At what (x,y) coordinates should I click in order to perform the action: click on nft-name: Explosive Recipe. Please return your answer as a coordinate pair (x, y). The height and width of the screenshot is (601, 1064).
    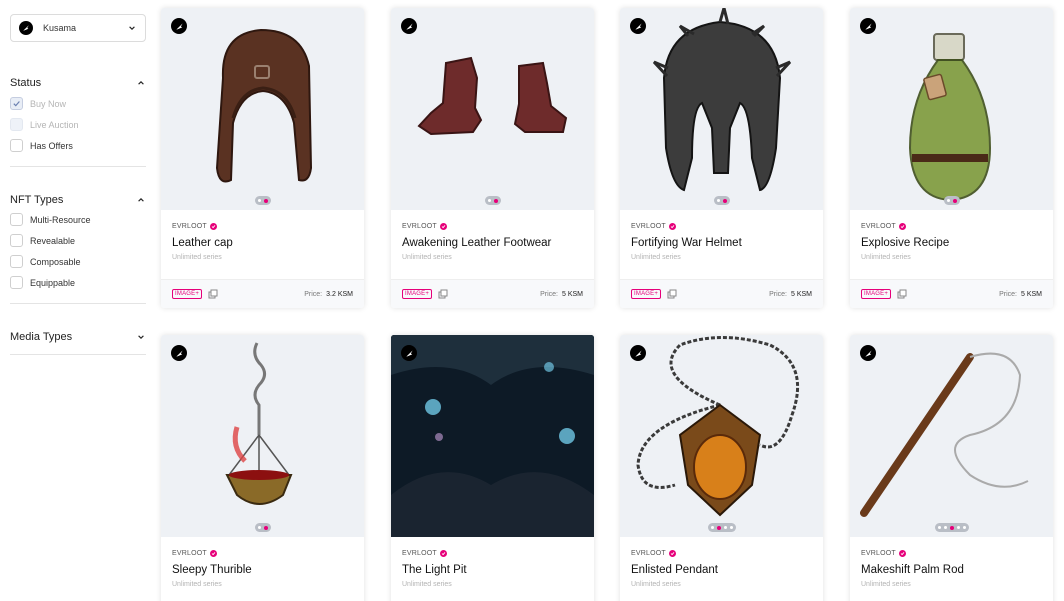
    Looking at the image, I should click on (951, 243).